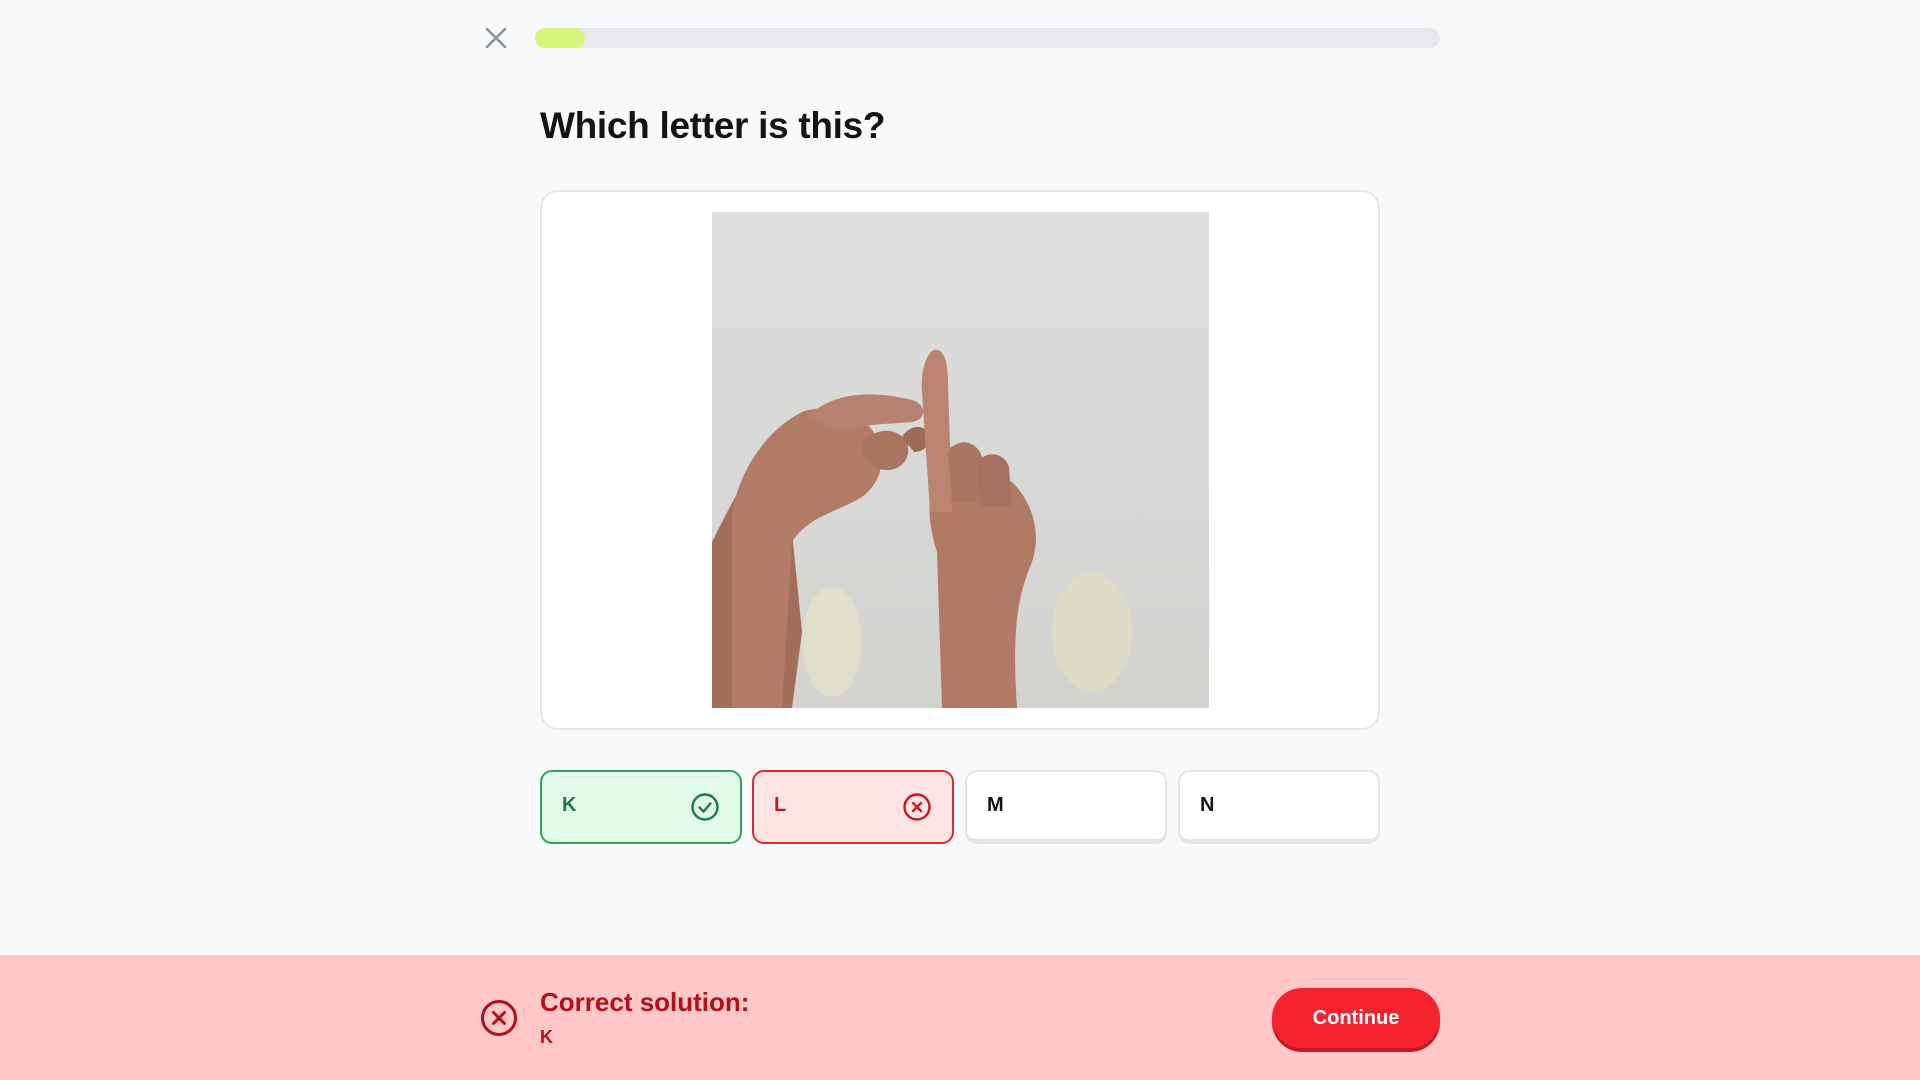 The height and width of the screenshot is (1080, 1920). What do you see at coordinates (853, 807) in the screenshot?
I see `option-l: L` at bounding box center [853, 807].